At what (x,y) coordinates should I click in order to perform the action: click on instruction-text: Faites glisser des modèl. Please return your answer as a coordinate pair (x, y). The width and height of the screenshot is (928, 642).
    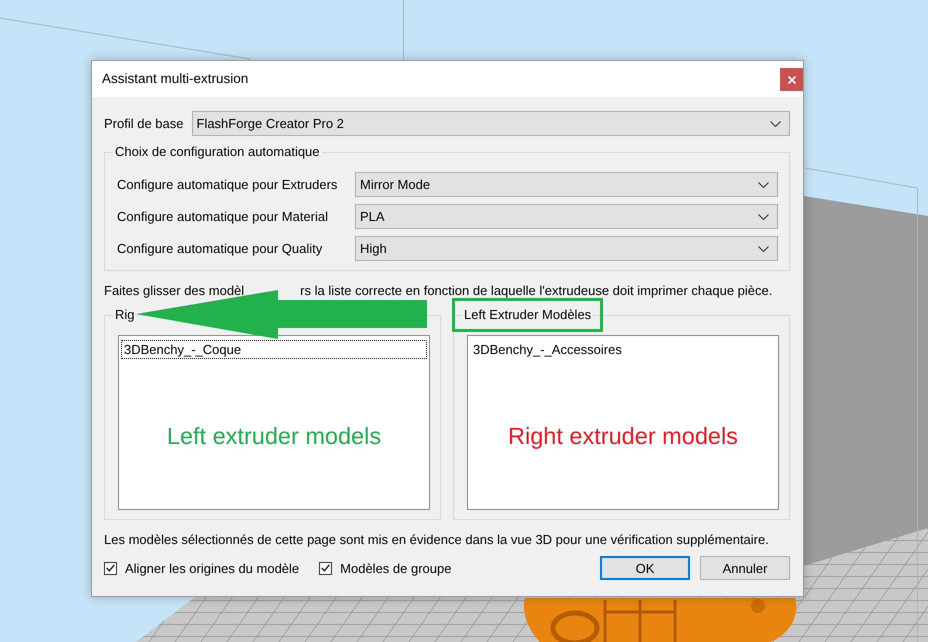
    Looking at the image, I should click on (174, 291).